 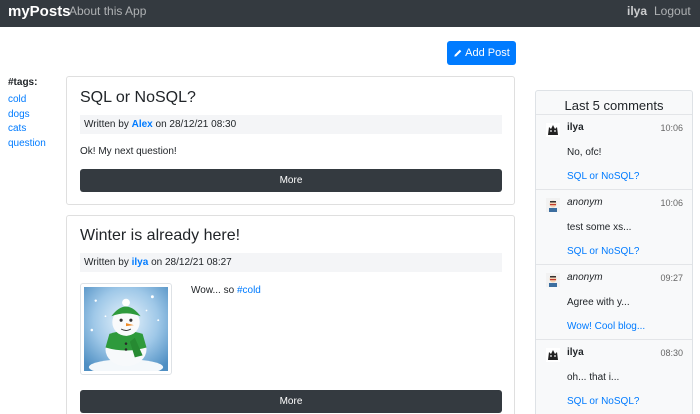 I want to click on hashtag-link: #cold, so click(x=249, y=290).